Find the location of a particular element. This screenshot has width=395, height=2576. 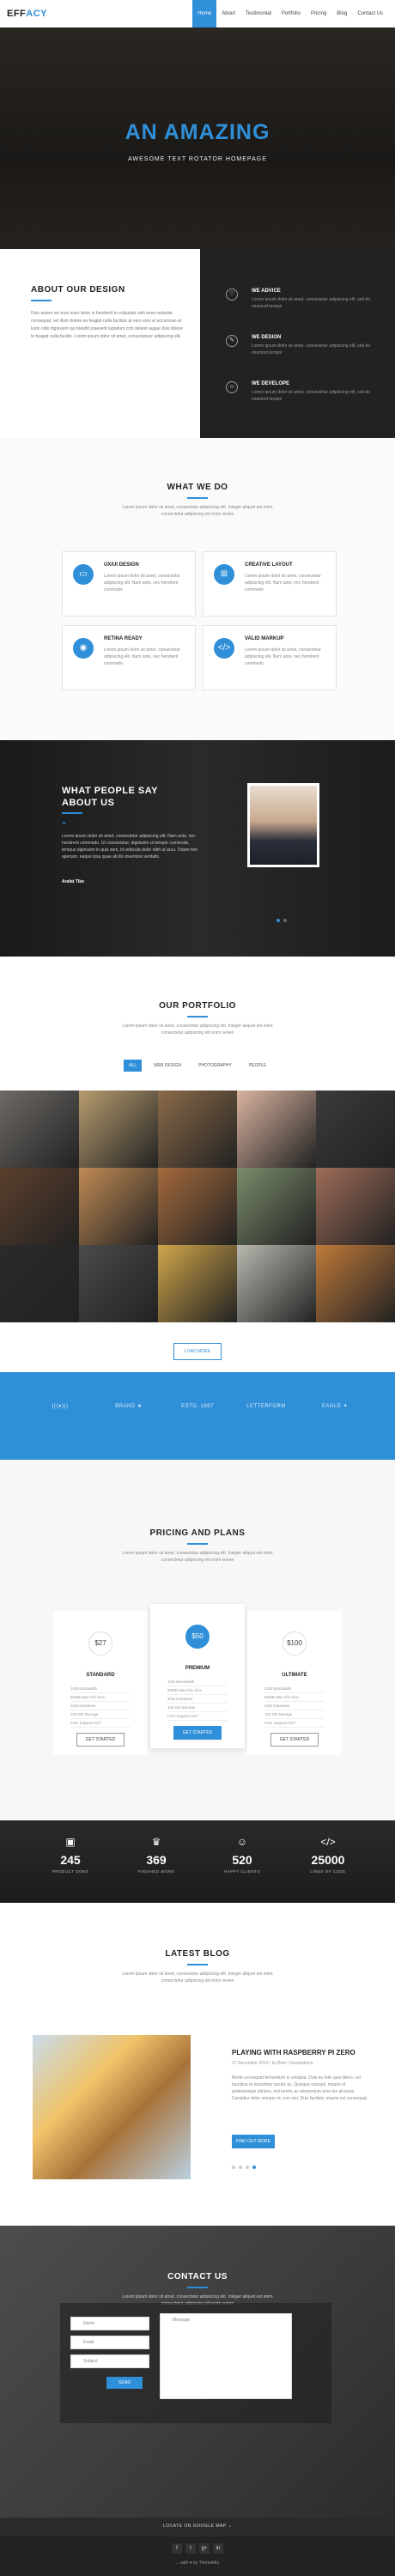

social-links: f t g+ in is located at coordinates (197, 2548).